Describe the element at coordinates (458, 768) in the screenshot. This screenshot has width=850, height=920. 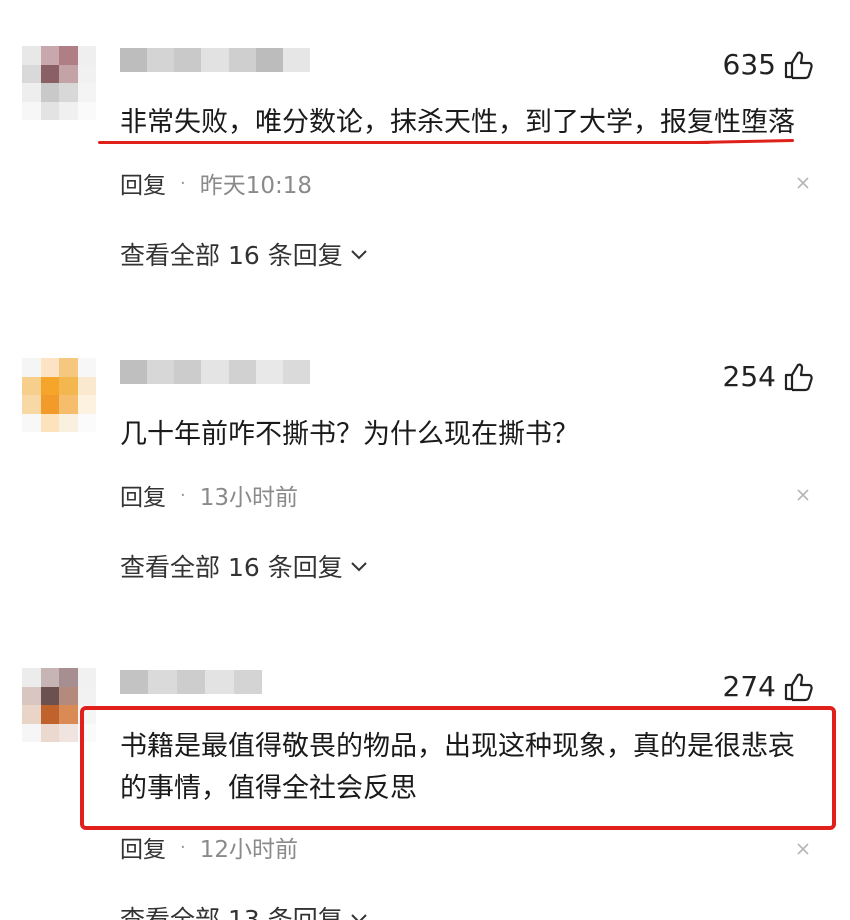
I see `annotation-box` at that location.